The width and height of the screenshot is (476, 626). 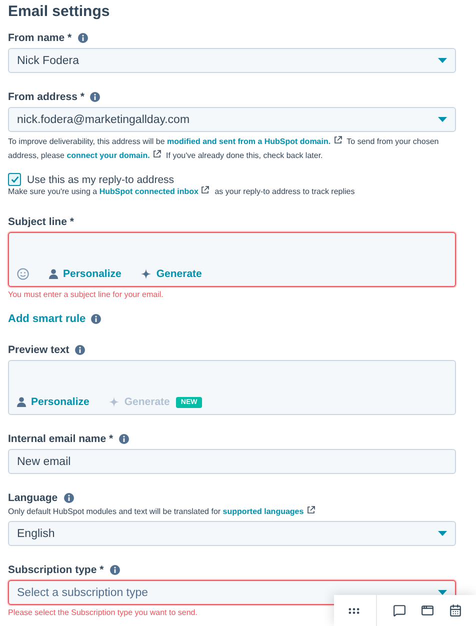 What do you see at coordinates (455, 610) in the screenshot?
I see `calendar-icon` at bounding box center [455, 610].